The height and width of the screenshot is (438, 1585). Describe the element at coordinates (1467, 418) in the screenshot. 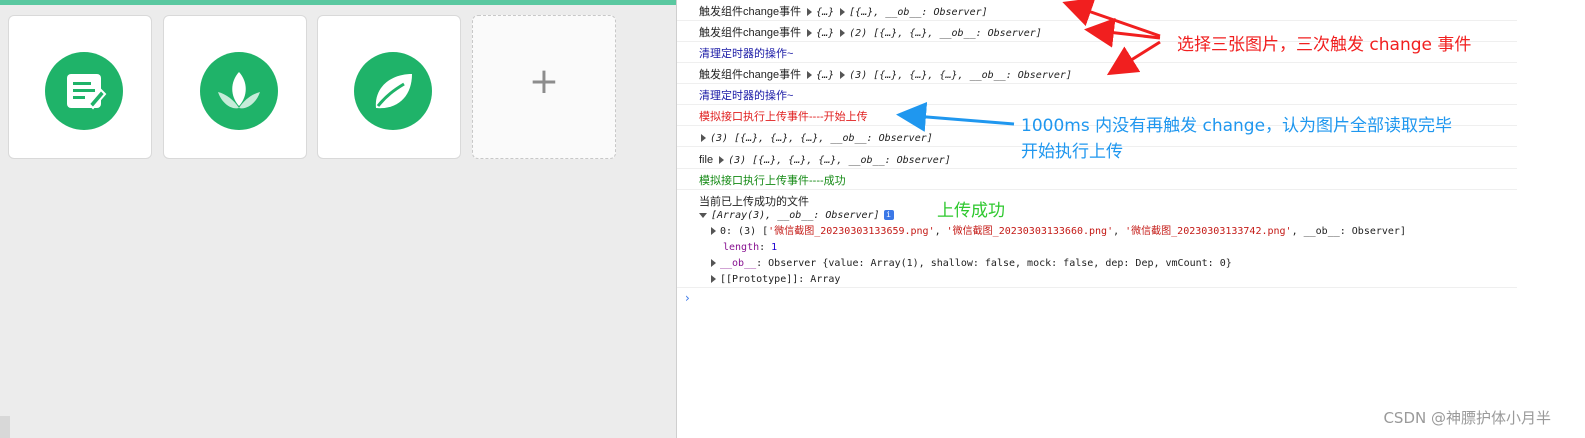

I see `watermark: CSDN @神膘护体小月半` at that location.